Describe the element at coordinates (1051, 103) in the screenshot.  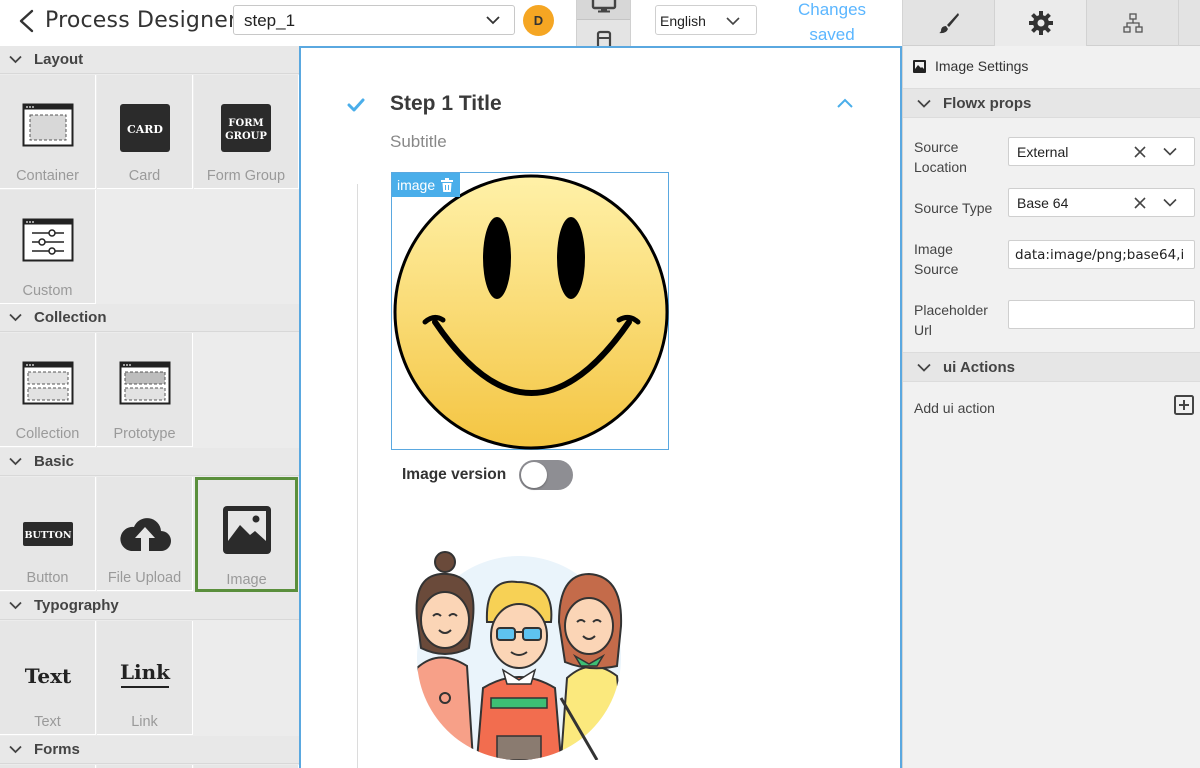
I see `section-flowx-props-header: Flowx props` at that location.